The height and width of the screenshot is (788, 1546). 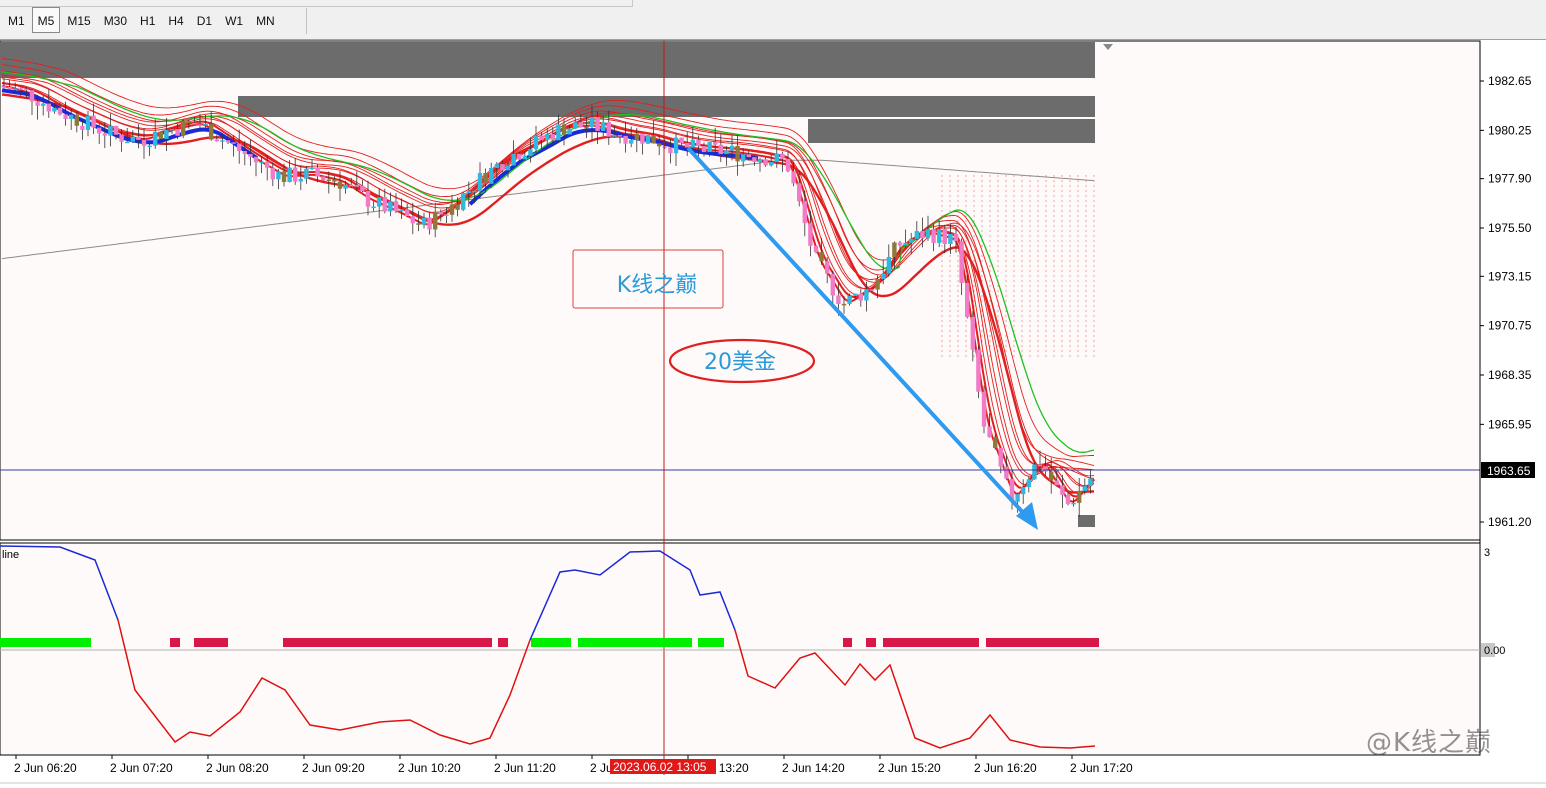 What do you see at coordinates (46, 20) in the screenshot?
I see `timeframe-button-m5: M5` at bounding box center [46, 20].